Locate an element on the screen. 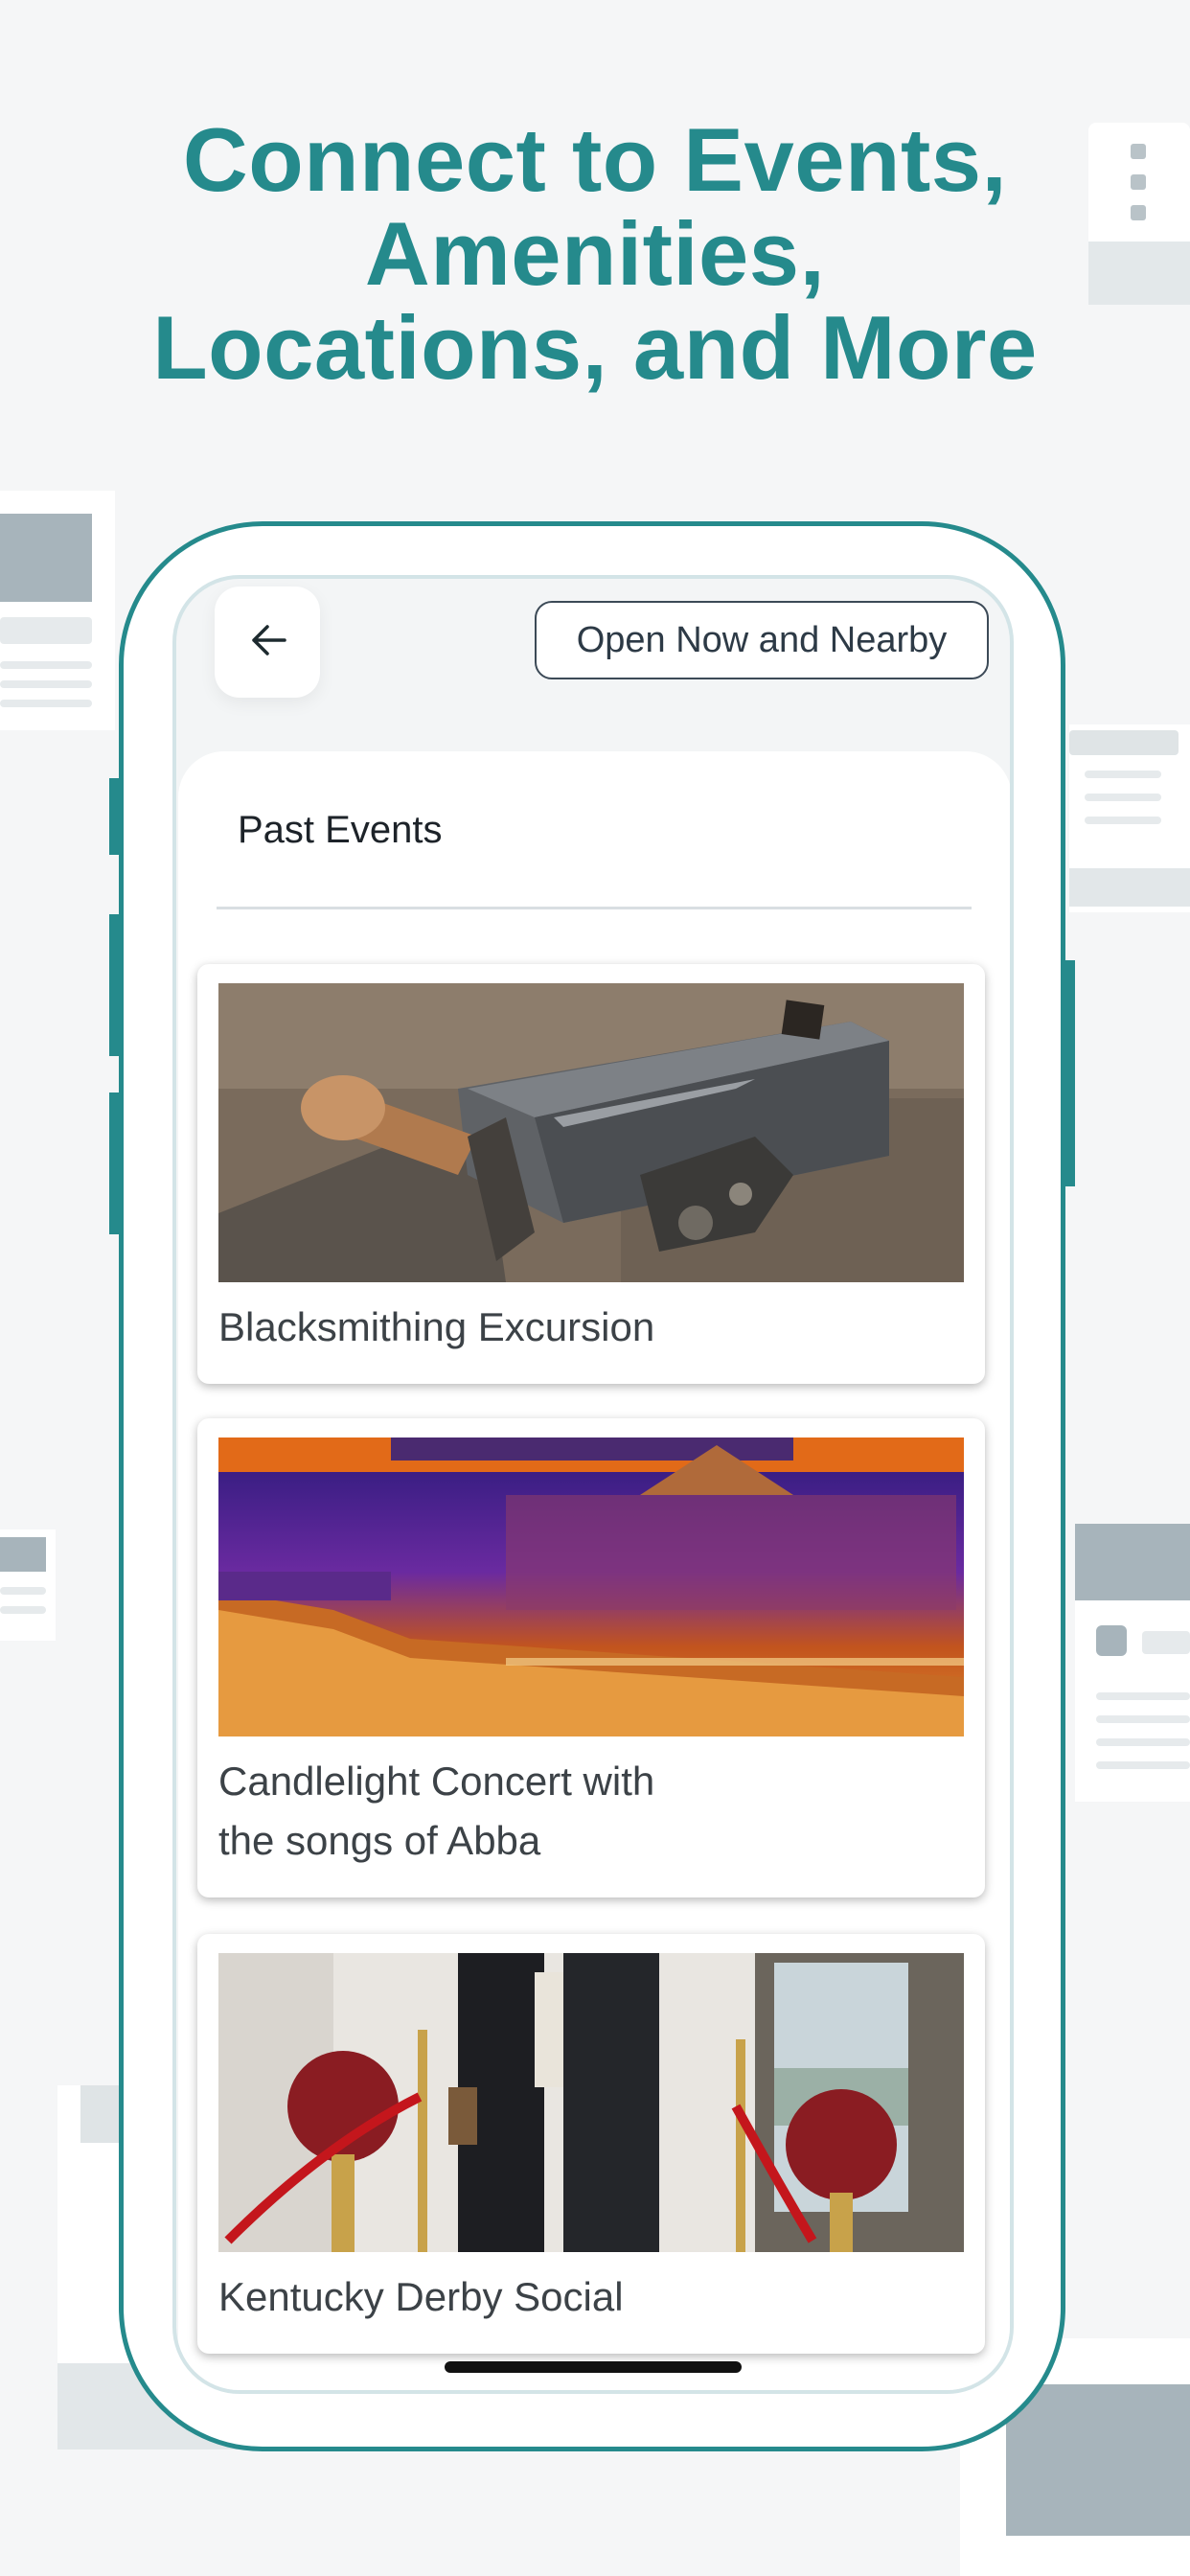  event-image-anvil is located at coordinates (591, 1132).